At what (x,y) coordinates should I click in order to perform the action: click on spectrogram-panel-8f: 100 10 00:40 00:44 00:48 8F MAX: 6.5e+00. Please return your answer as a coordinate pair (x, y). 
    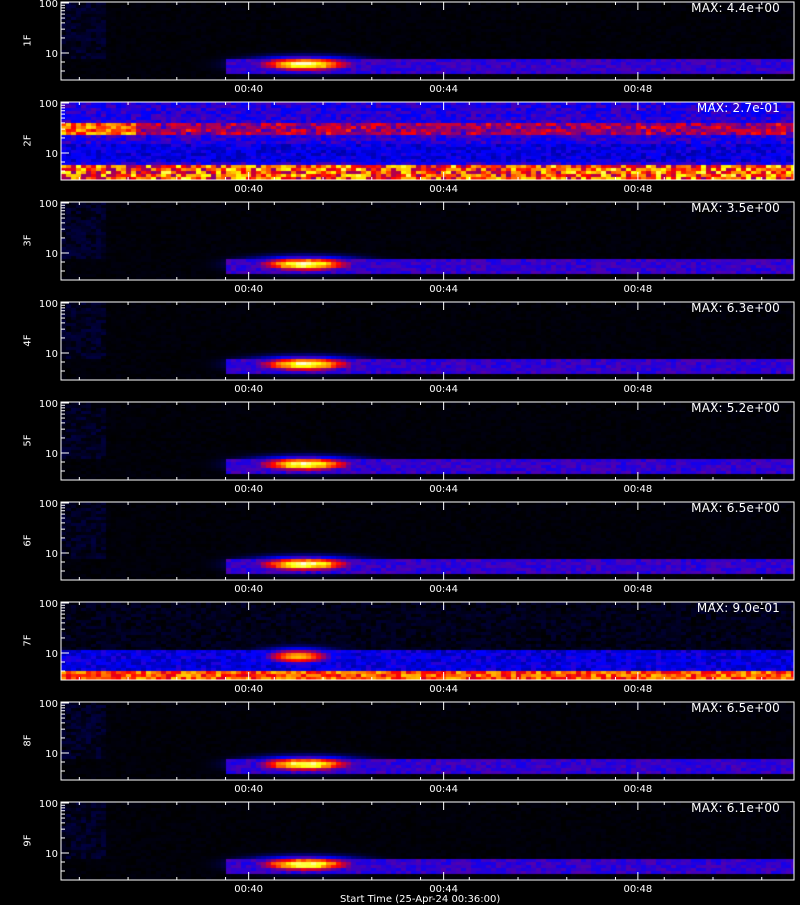
    Looking at the image, I should click on (400, 749).